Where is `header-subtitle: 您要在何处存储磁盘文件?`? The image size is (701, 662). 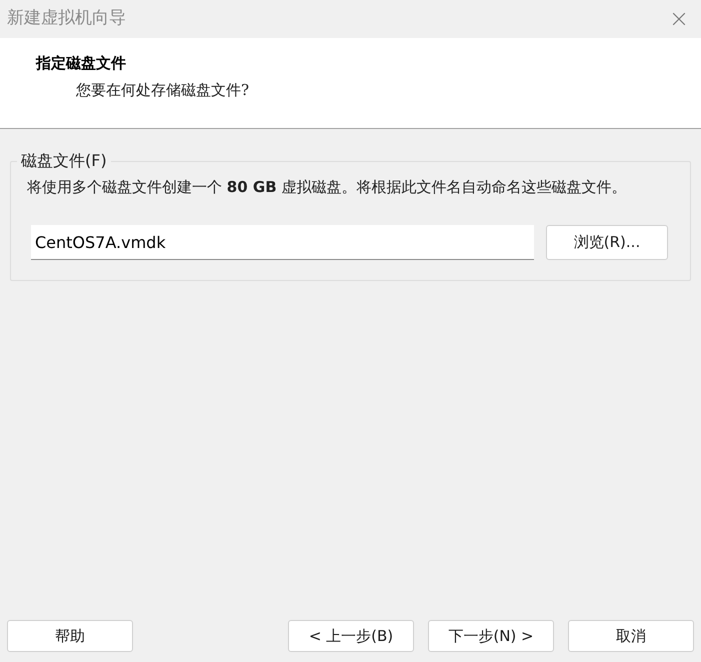
header-subtitle: 您要在何处存储磁盘文件? is located at coordinates (162, 90).